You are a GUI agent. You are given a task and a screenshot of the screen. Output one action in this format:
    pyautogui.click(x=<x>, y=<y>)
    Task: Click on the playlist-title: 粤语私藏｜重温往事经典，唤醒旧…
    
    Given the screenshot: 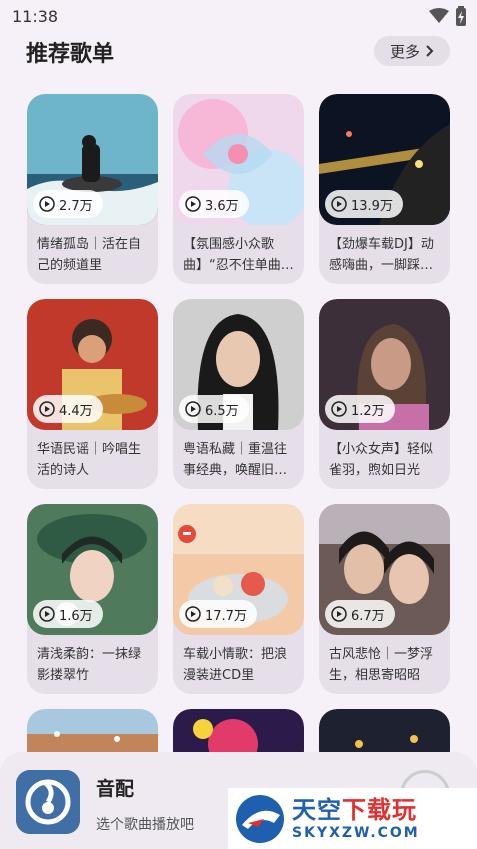 What is the action you would take?
    pyautogui.click(x=235, y=460)
    